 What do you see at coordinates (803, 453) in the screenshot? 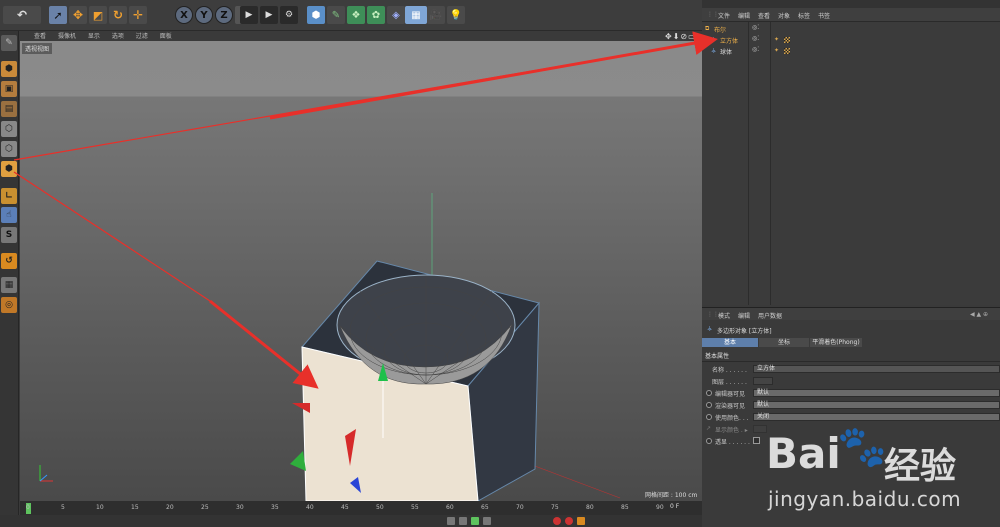
I see `watermark-brand: Bai` at bounding box center [803, 453].